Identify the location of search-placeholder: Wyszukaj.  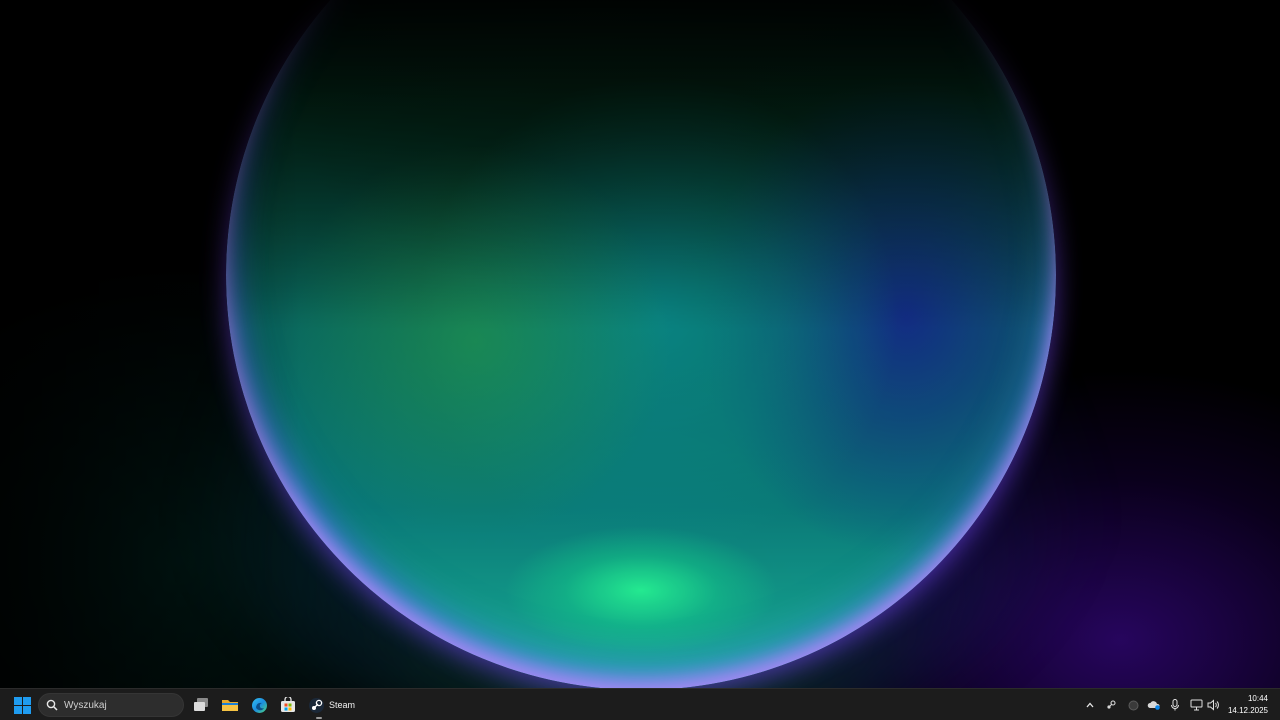
(85, 705).